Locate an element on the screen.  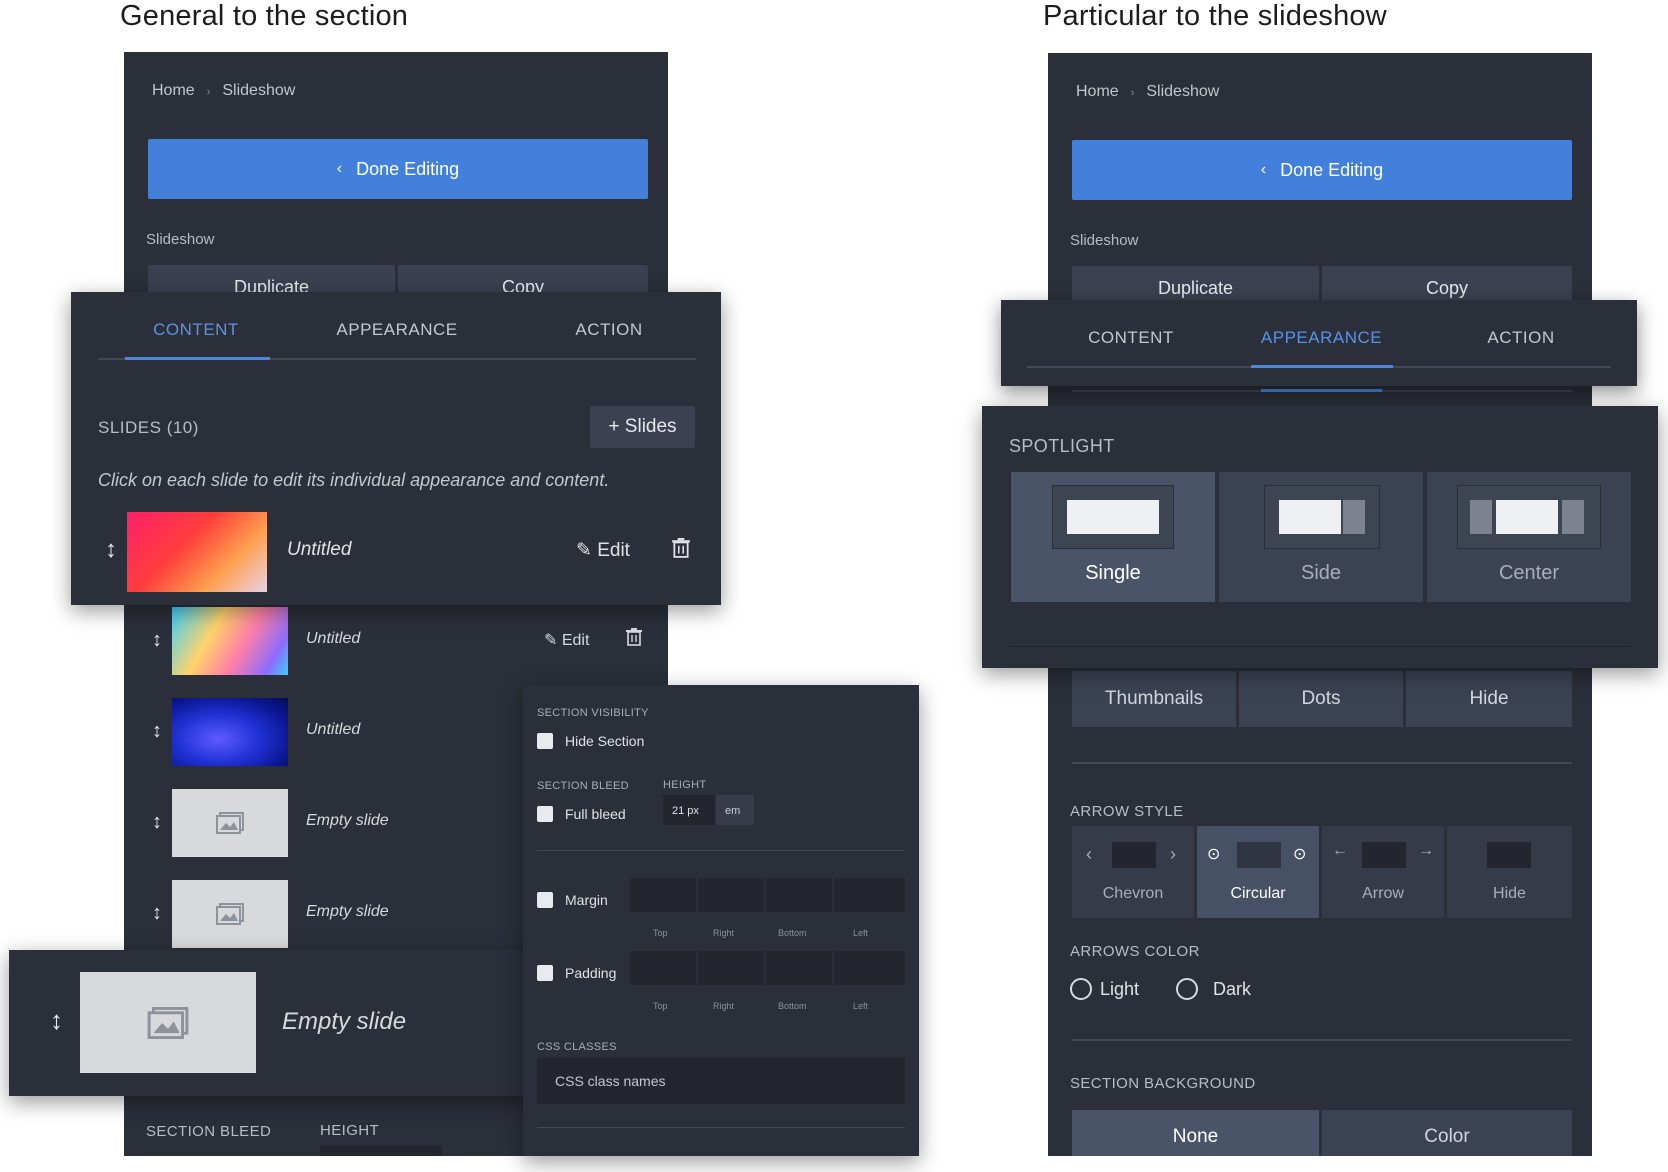
margin-top-input is located at coordinates (663, 895).